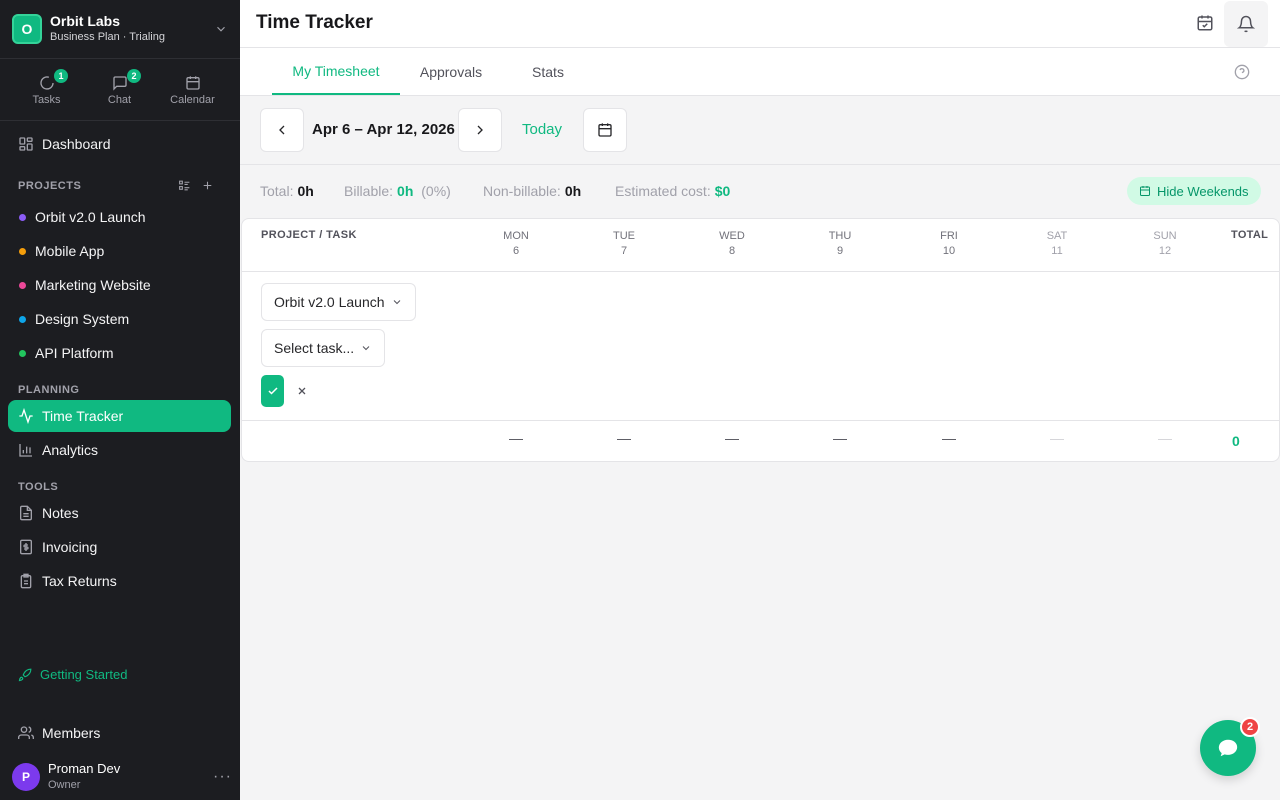  Describe the element at coordinates (1057, 236) in the screenshot. I see `day-of-week: SAT` at that location.